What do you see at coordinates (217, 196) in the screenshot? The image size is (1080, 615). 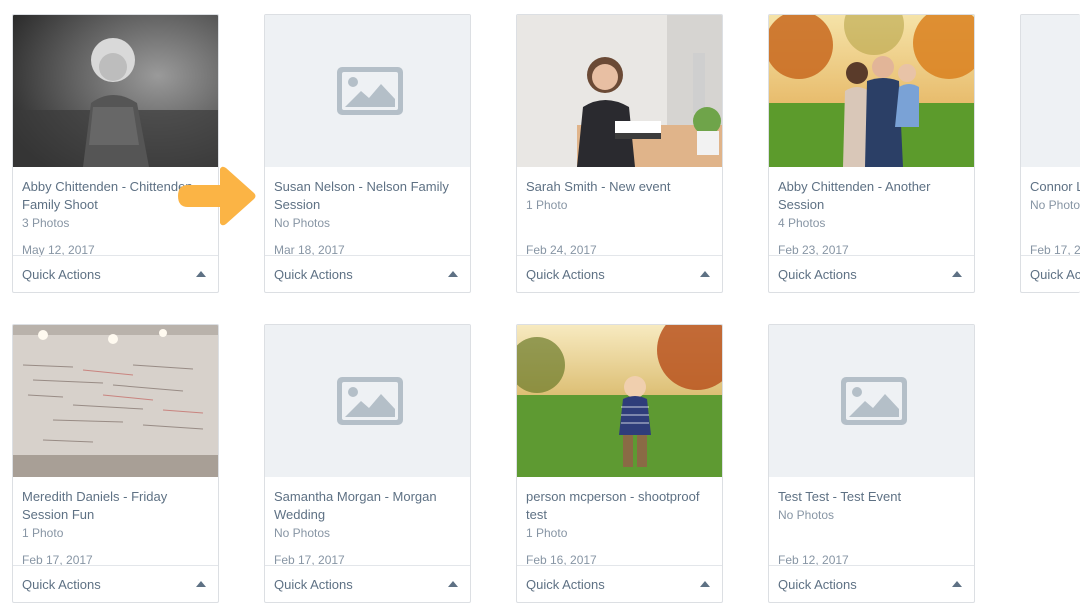 I see `arrow-pointer-icon` at bounding box center [217, 196].